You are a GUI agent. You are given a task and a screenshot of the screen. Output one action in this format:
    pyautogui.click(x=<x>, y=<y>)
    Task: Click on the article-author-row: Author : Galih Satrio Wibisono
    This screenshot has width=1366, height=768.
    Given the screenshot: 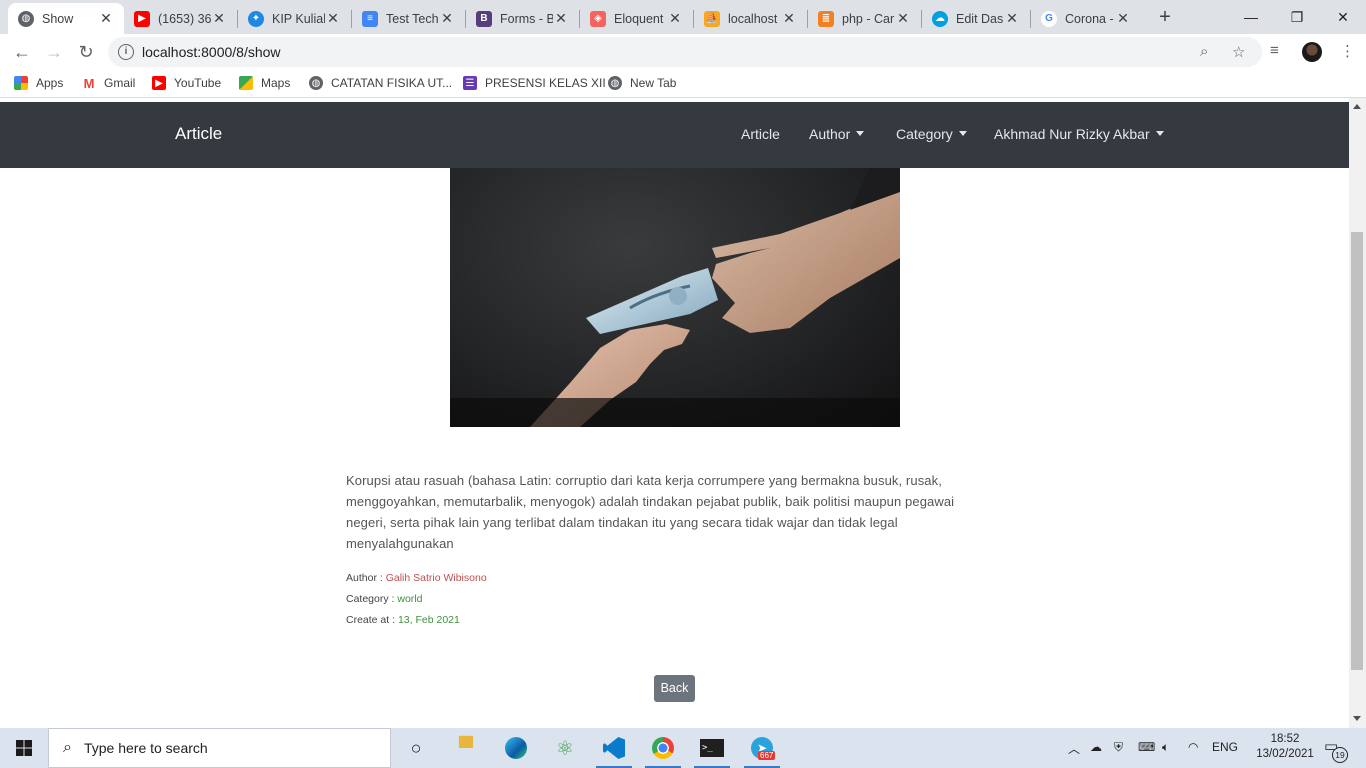 What is the action you would take?
    pyautogui.click(x=416, y=578)
    